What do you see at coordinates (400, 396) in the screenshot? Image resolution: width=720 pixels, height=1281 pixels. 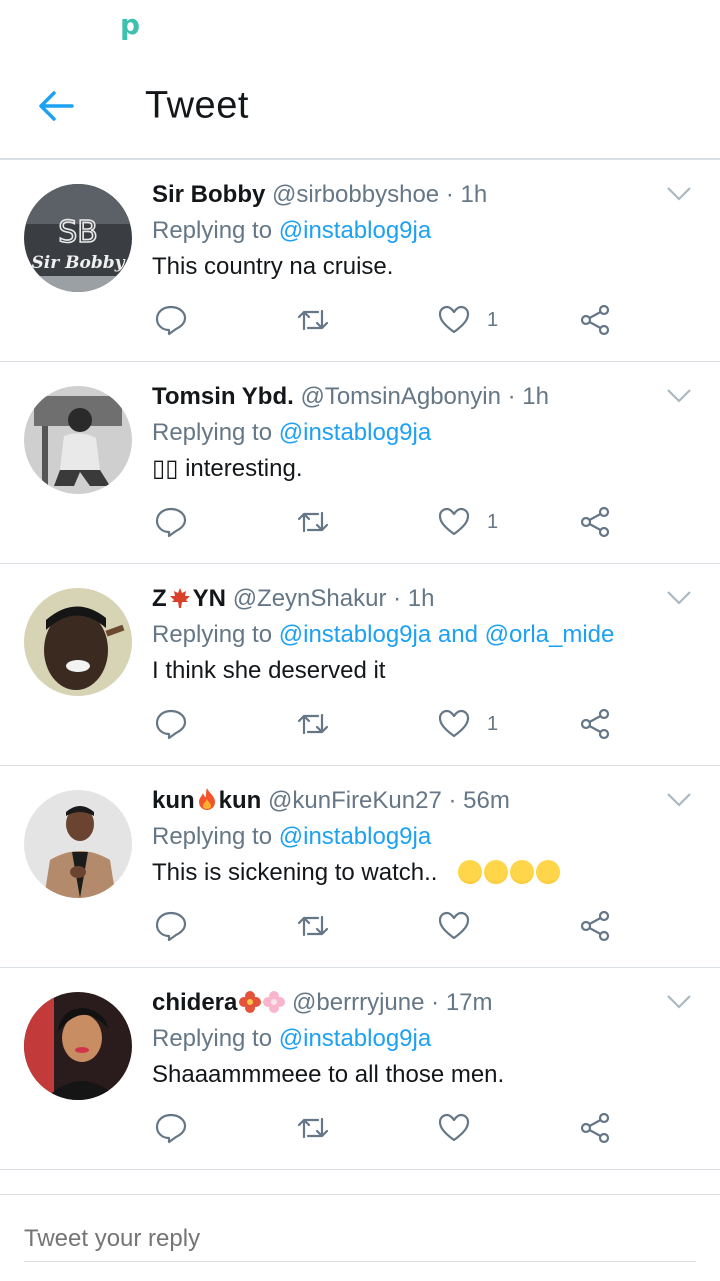 I see `user-handle: @TomsinAgbonyin` at bounding box center [400, 396].